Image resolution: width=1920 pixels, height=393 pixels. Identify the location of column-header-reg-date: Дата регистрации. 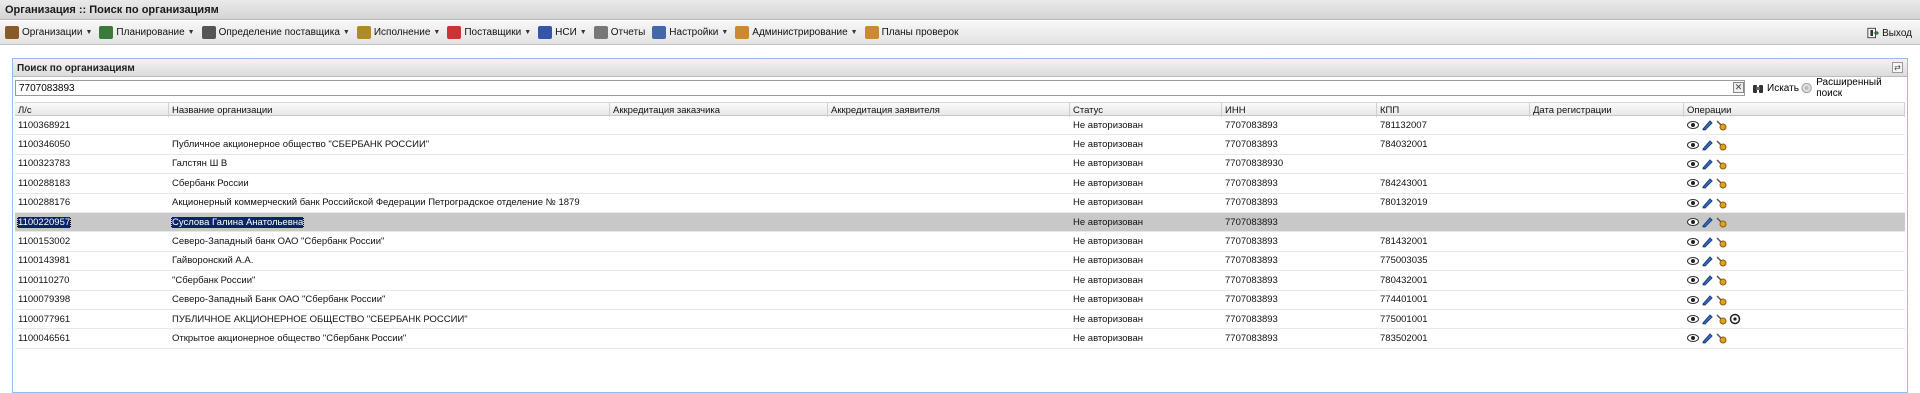
(1607, 110).